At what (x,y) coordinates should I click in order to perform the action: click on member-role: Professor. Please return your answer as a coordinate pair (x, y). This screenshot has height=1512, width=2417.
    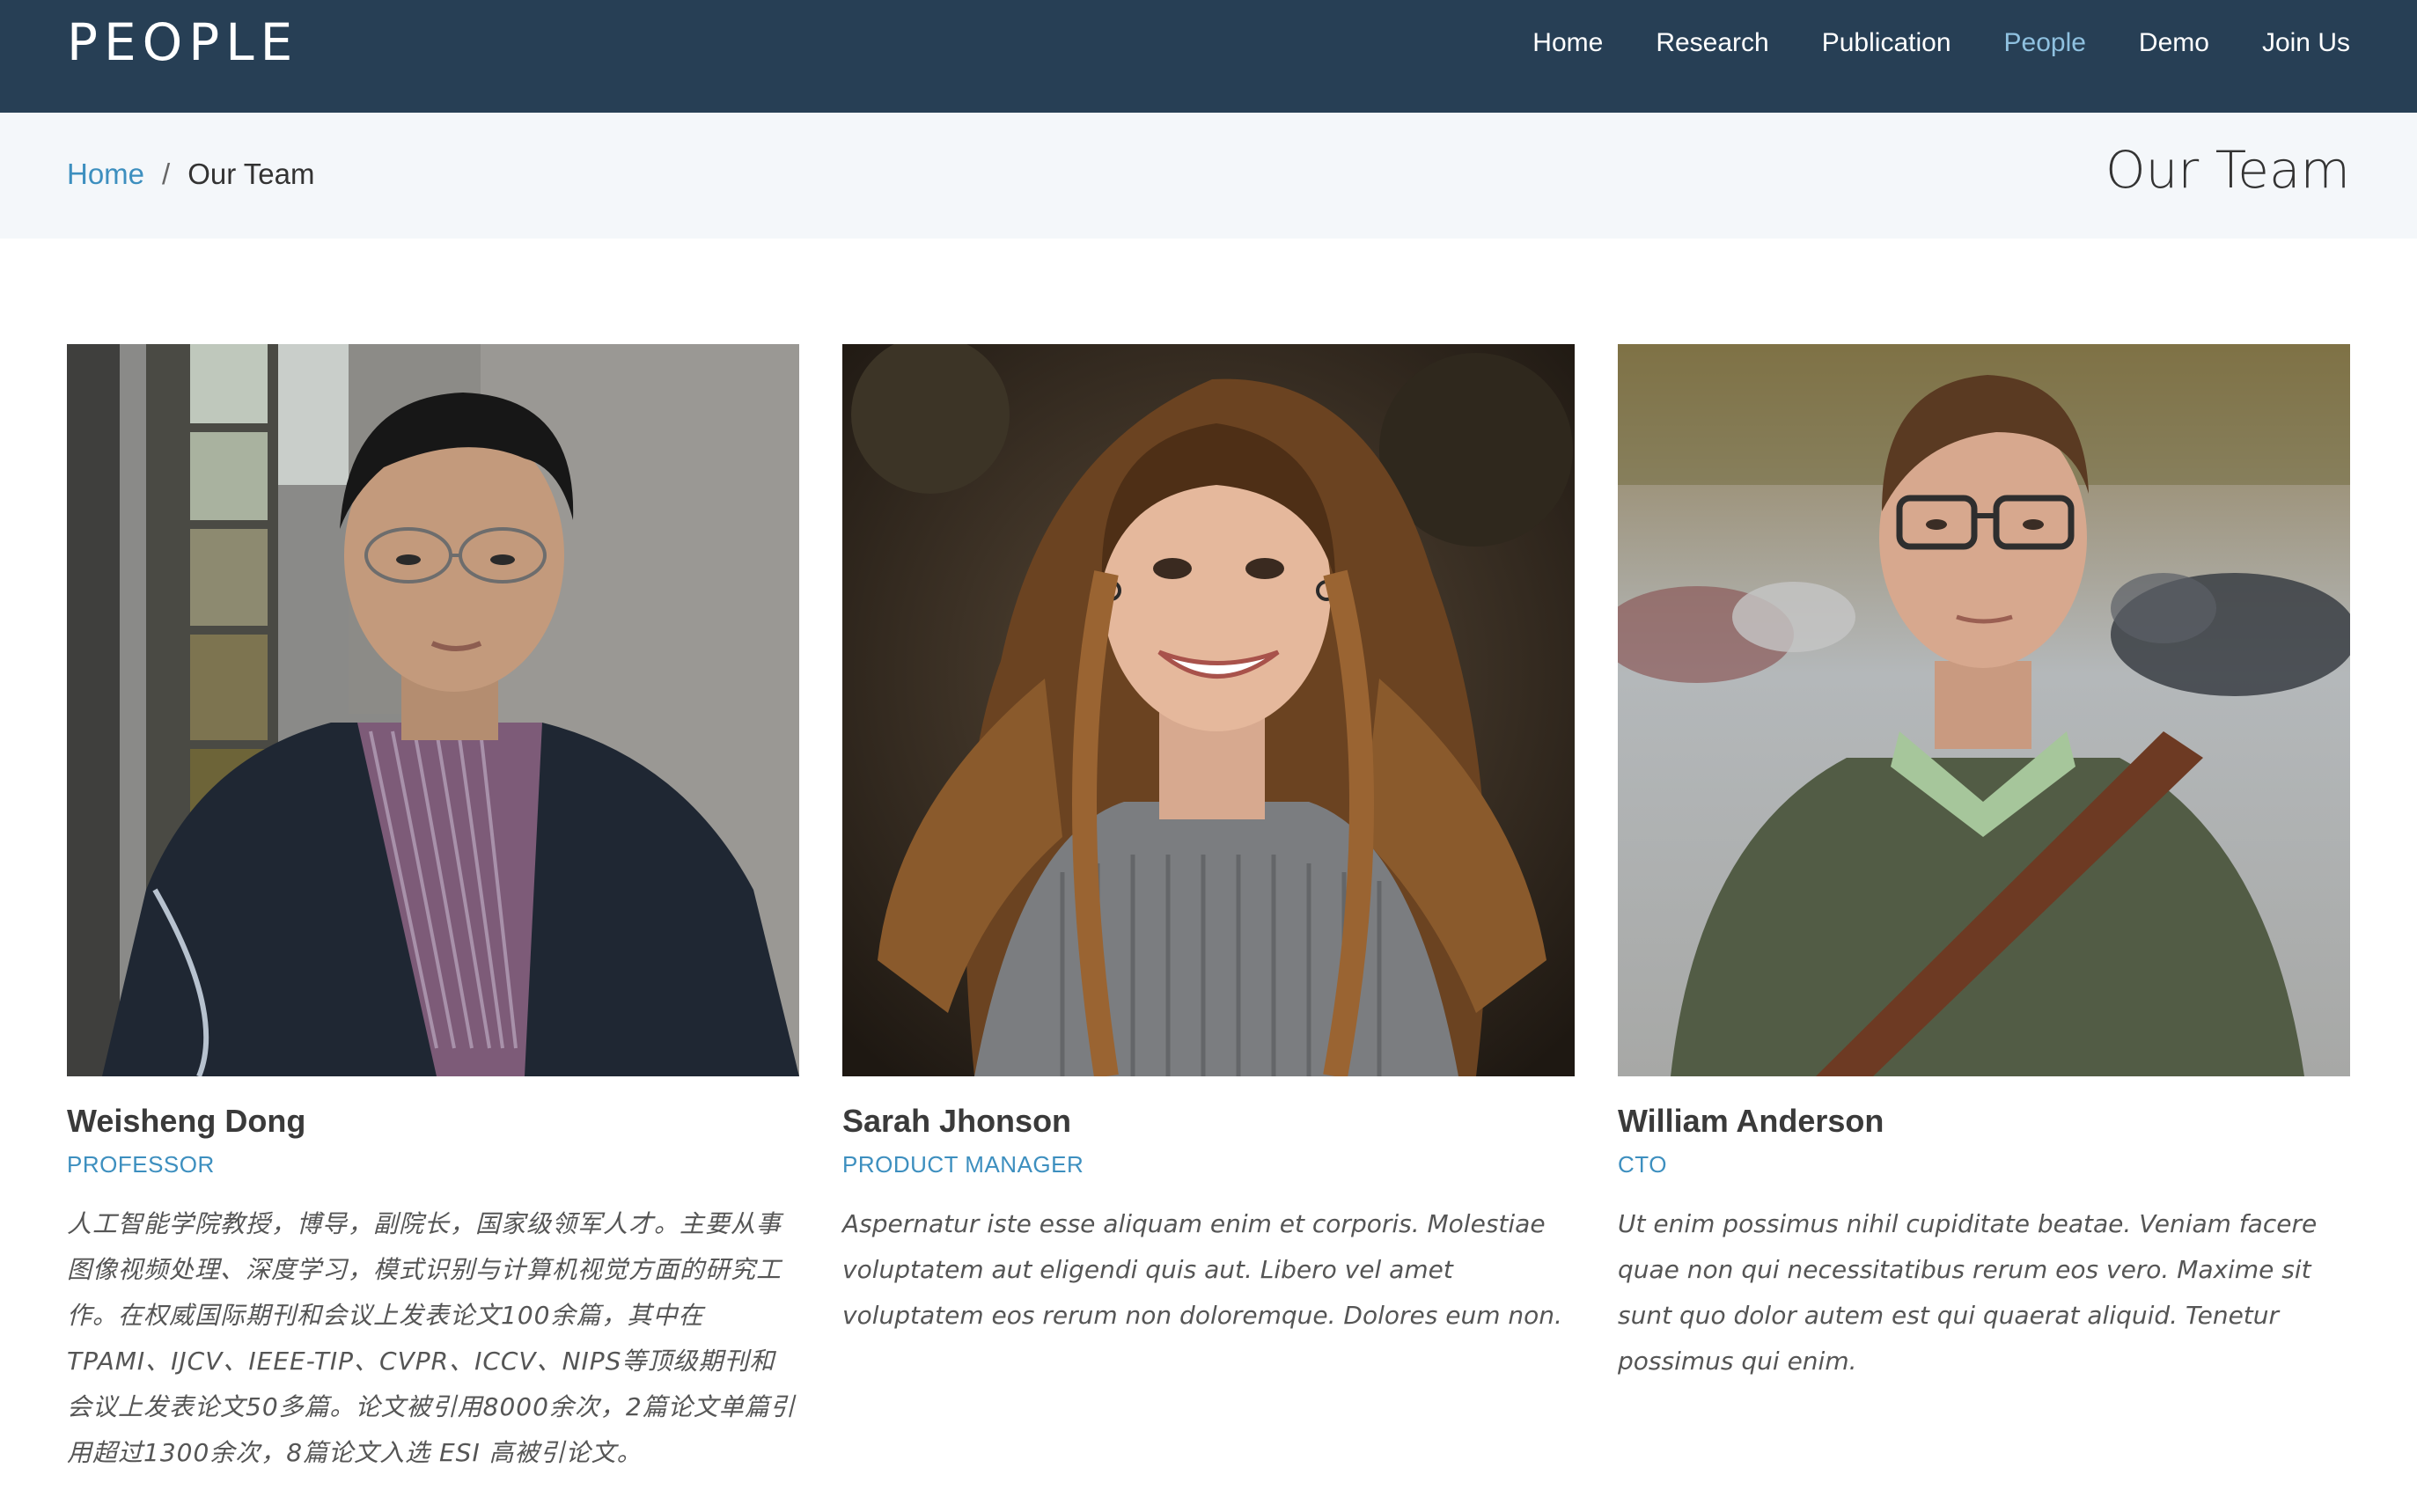
    Looking at the image, I should click on (141, 1164).